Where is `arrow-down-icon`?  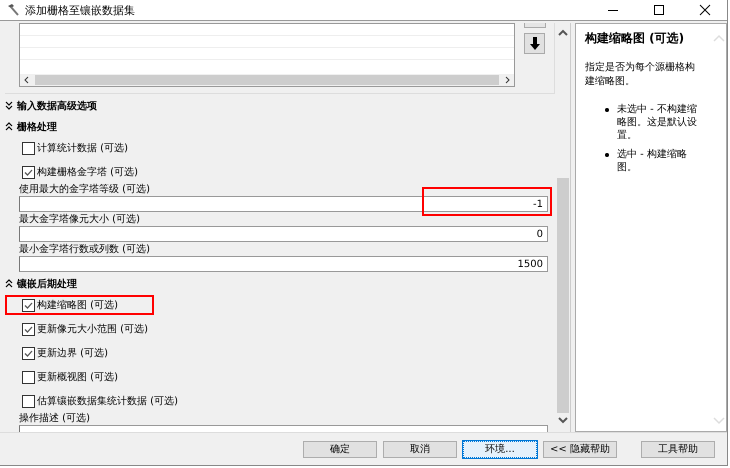
arrow-down-icon is located at coordinates (534, 43).